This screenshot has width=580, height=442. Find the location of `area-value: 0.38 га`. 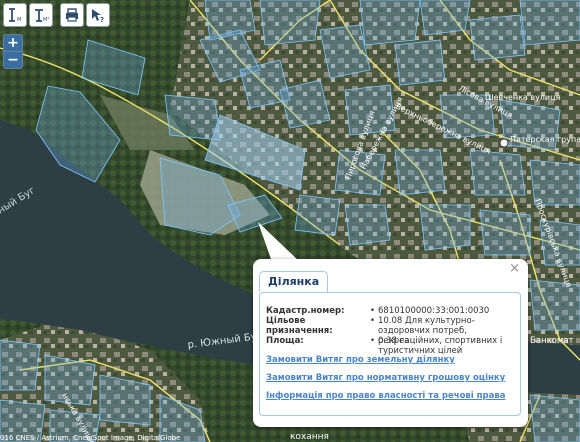

area-value: 0.38 га is located at coordinates (394, 341).